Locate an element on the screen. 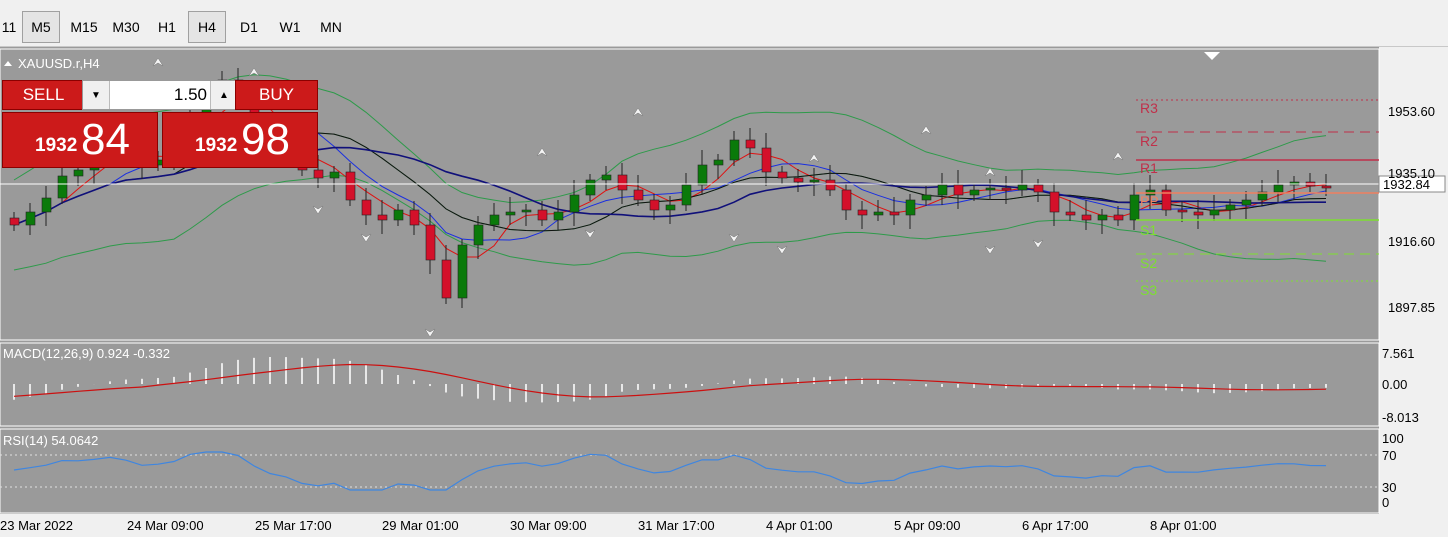 This screenshot has width=1448, height=537. price-axis-label: 1897.85 is located at coordinates (1411, 307).